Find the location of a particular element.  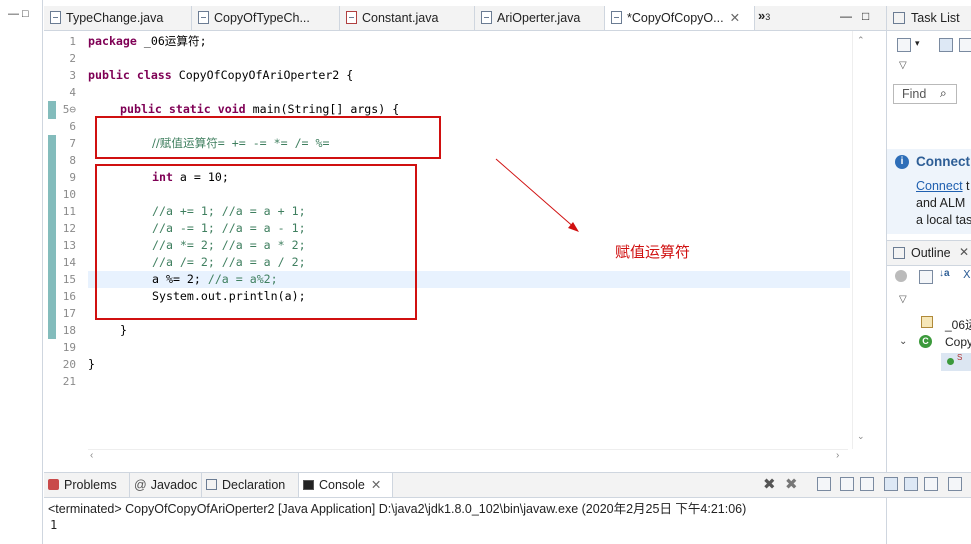

tab-problems: Problems is located at coordinates (87, 485).